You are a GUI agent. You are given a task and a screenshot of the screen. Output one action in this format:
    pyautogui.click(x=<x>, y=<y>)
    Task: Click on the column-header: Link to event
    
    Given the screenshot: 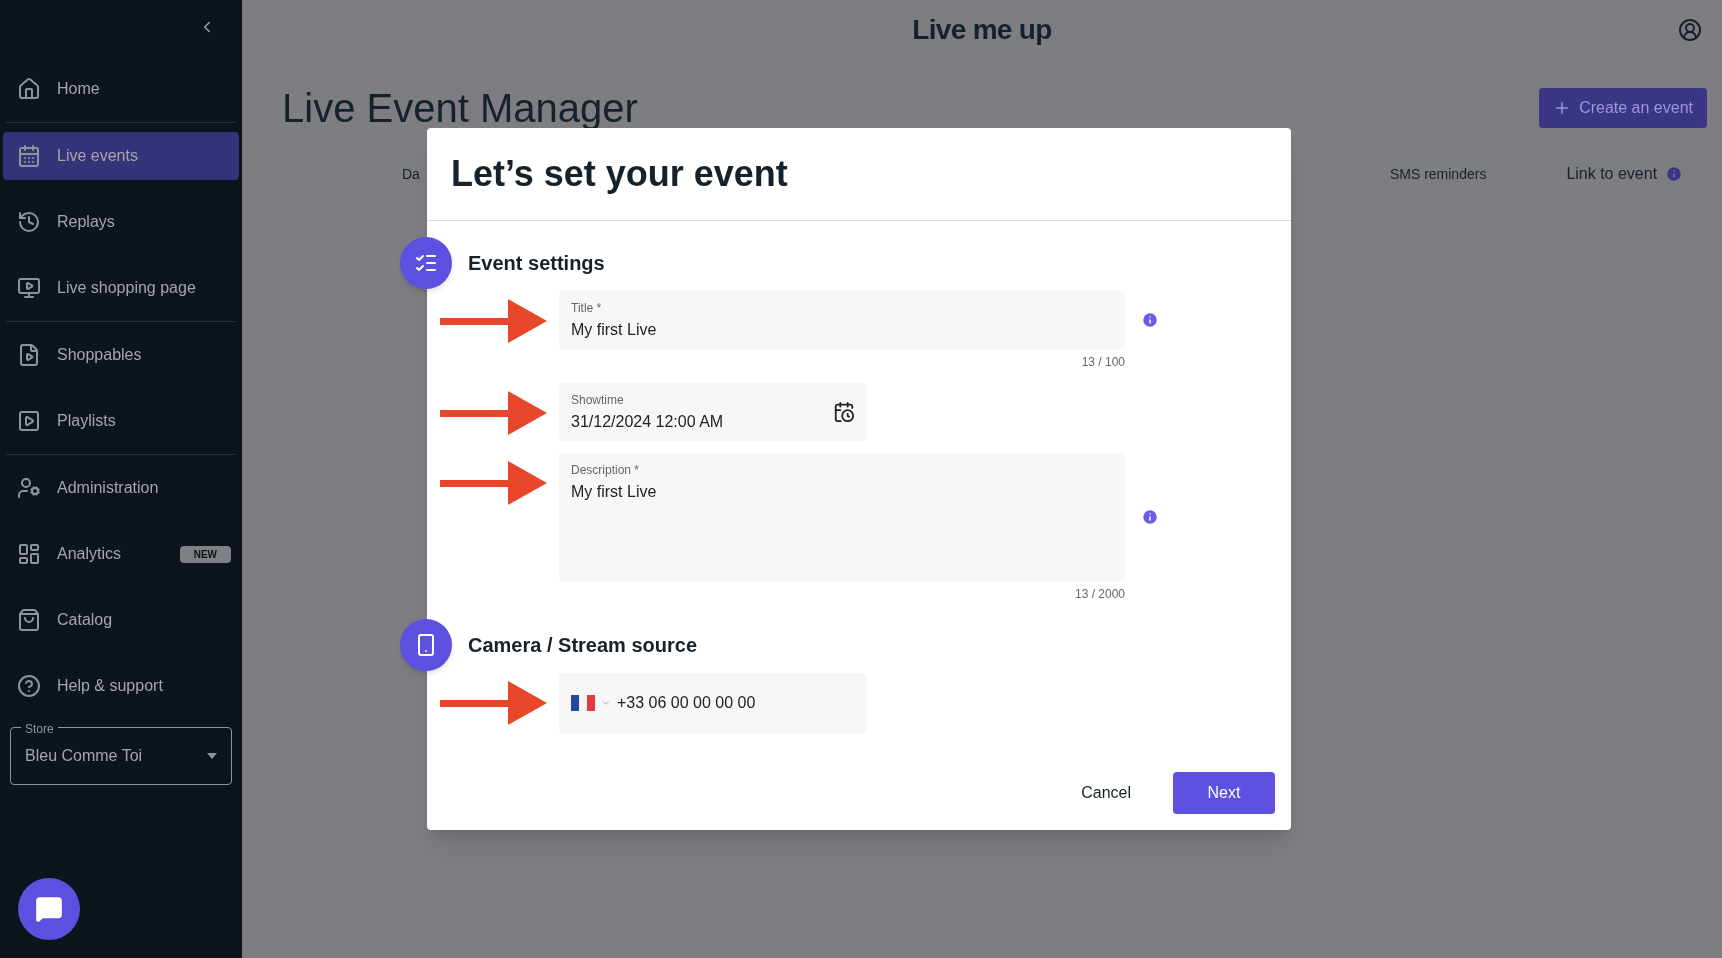 What is the action you would take?
    pyautogui.click(x=1612, y=174)
    